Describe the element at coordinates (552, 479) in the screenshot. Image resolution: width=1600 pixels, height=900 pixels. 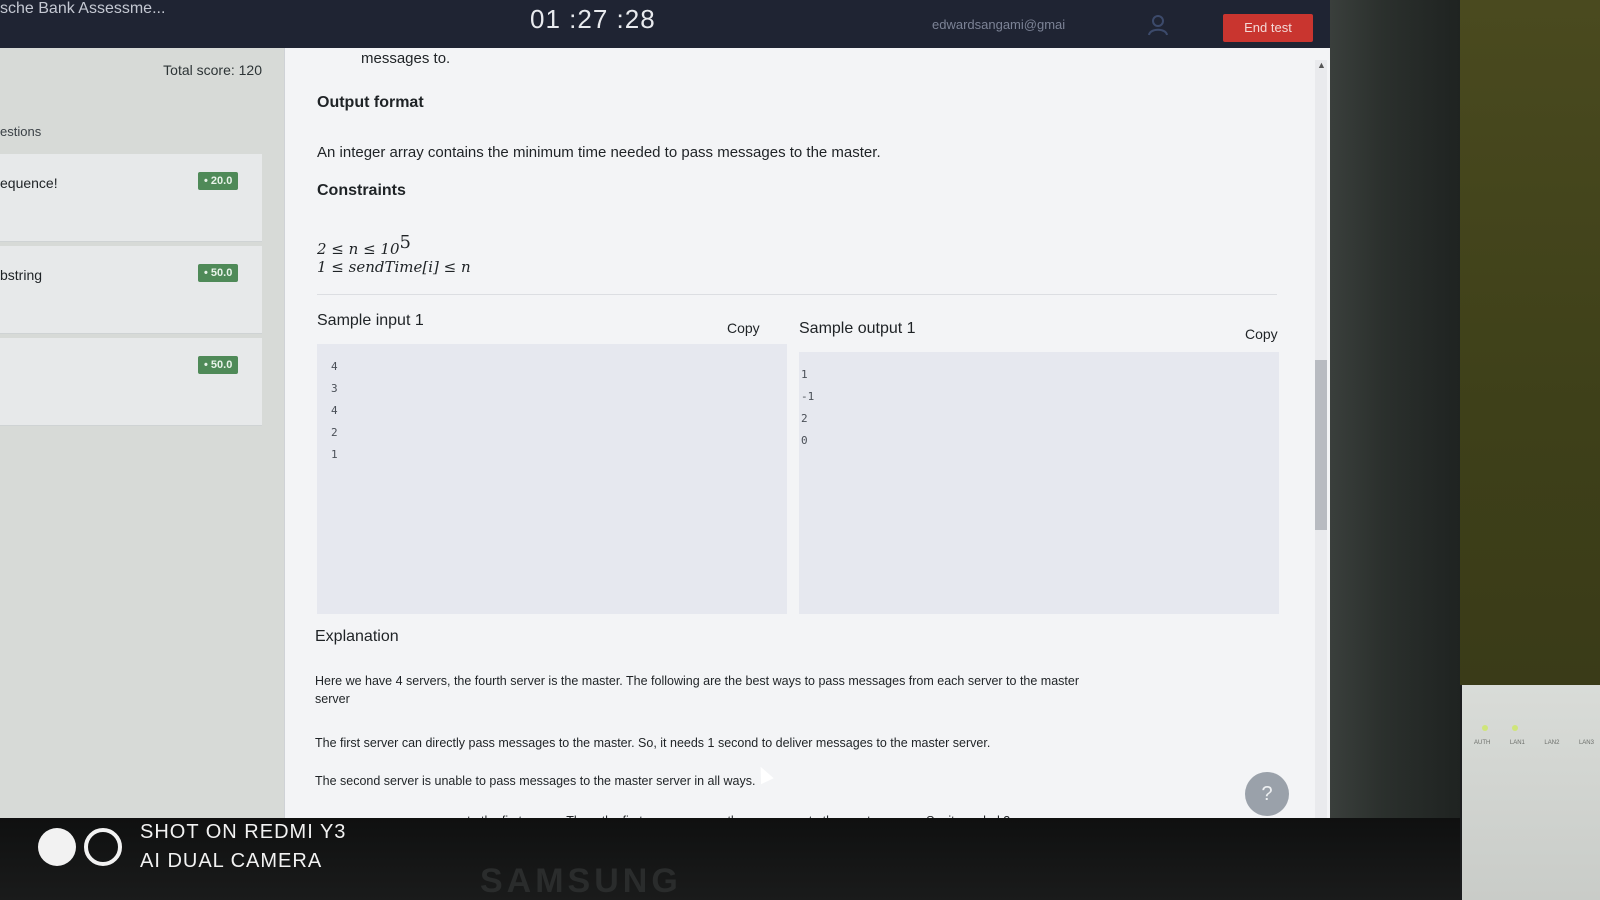
I see `sample-input-box: 4 3 4 2 1` at that location.